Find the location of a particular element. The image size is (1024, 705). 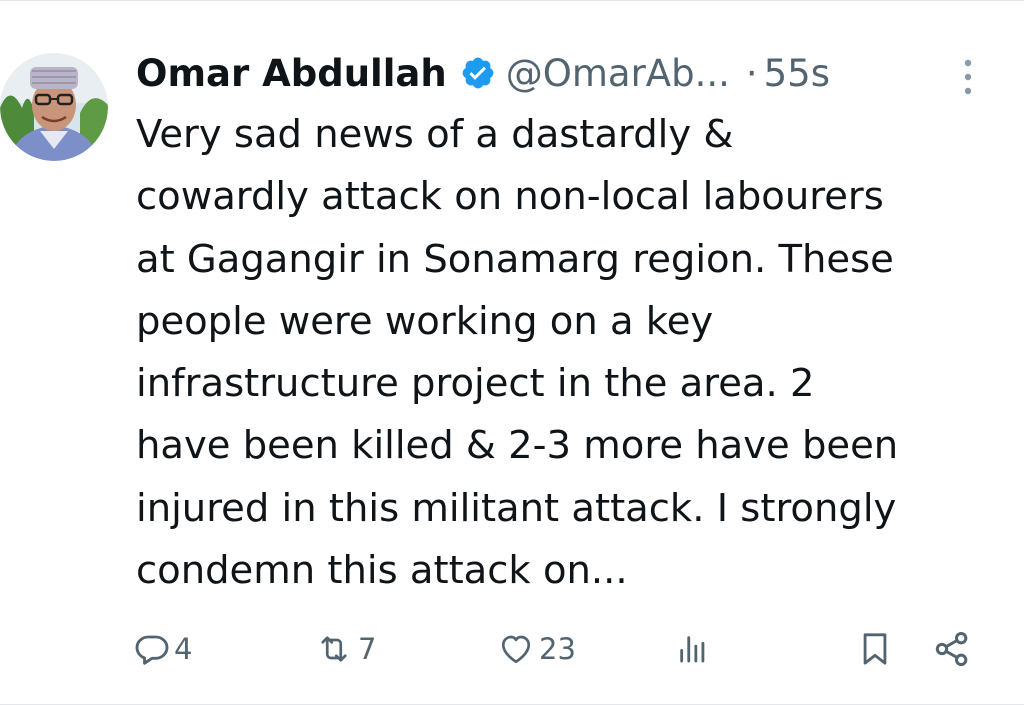

retweet-count: 7 is located at coordinates (367, 649).